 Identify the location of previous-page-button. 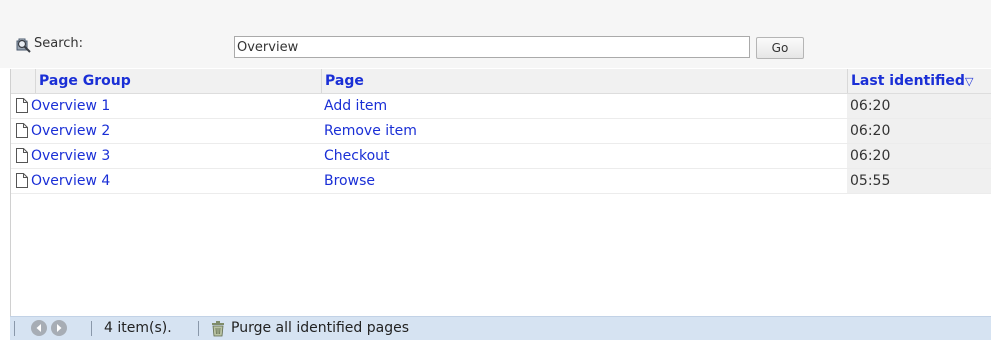
(39, 328).